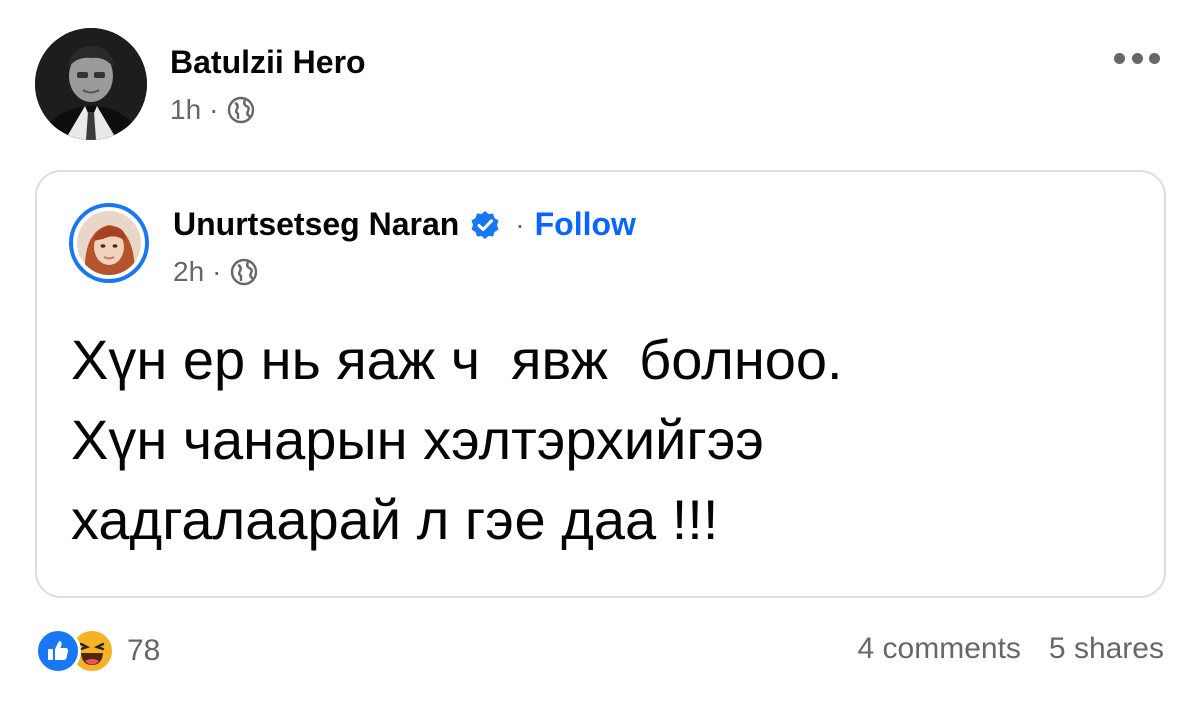 Image resolution: width=1200 pixels, height=710 pixels. I want to click on shared-author-name: Unurtsetseg Naran, so click(316, 224).